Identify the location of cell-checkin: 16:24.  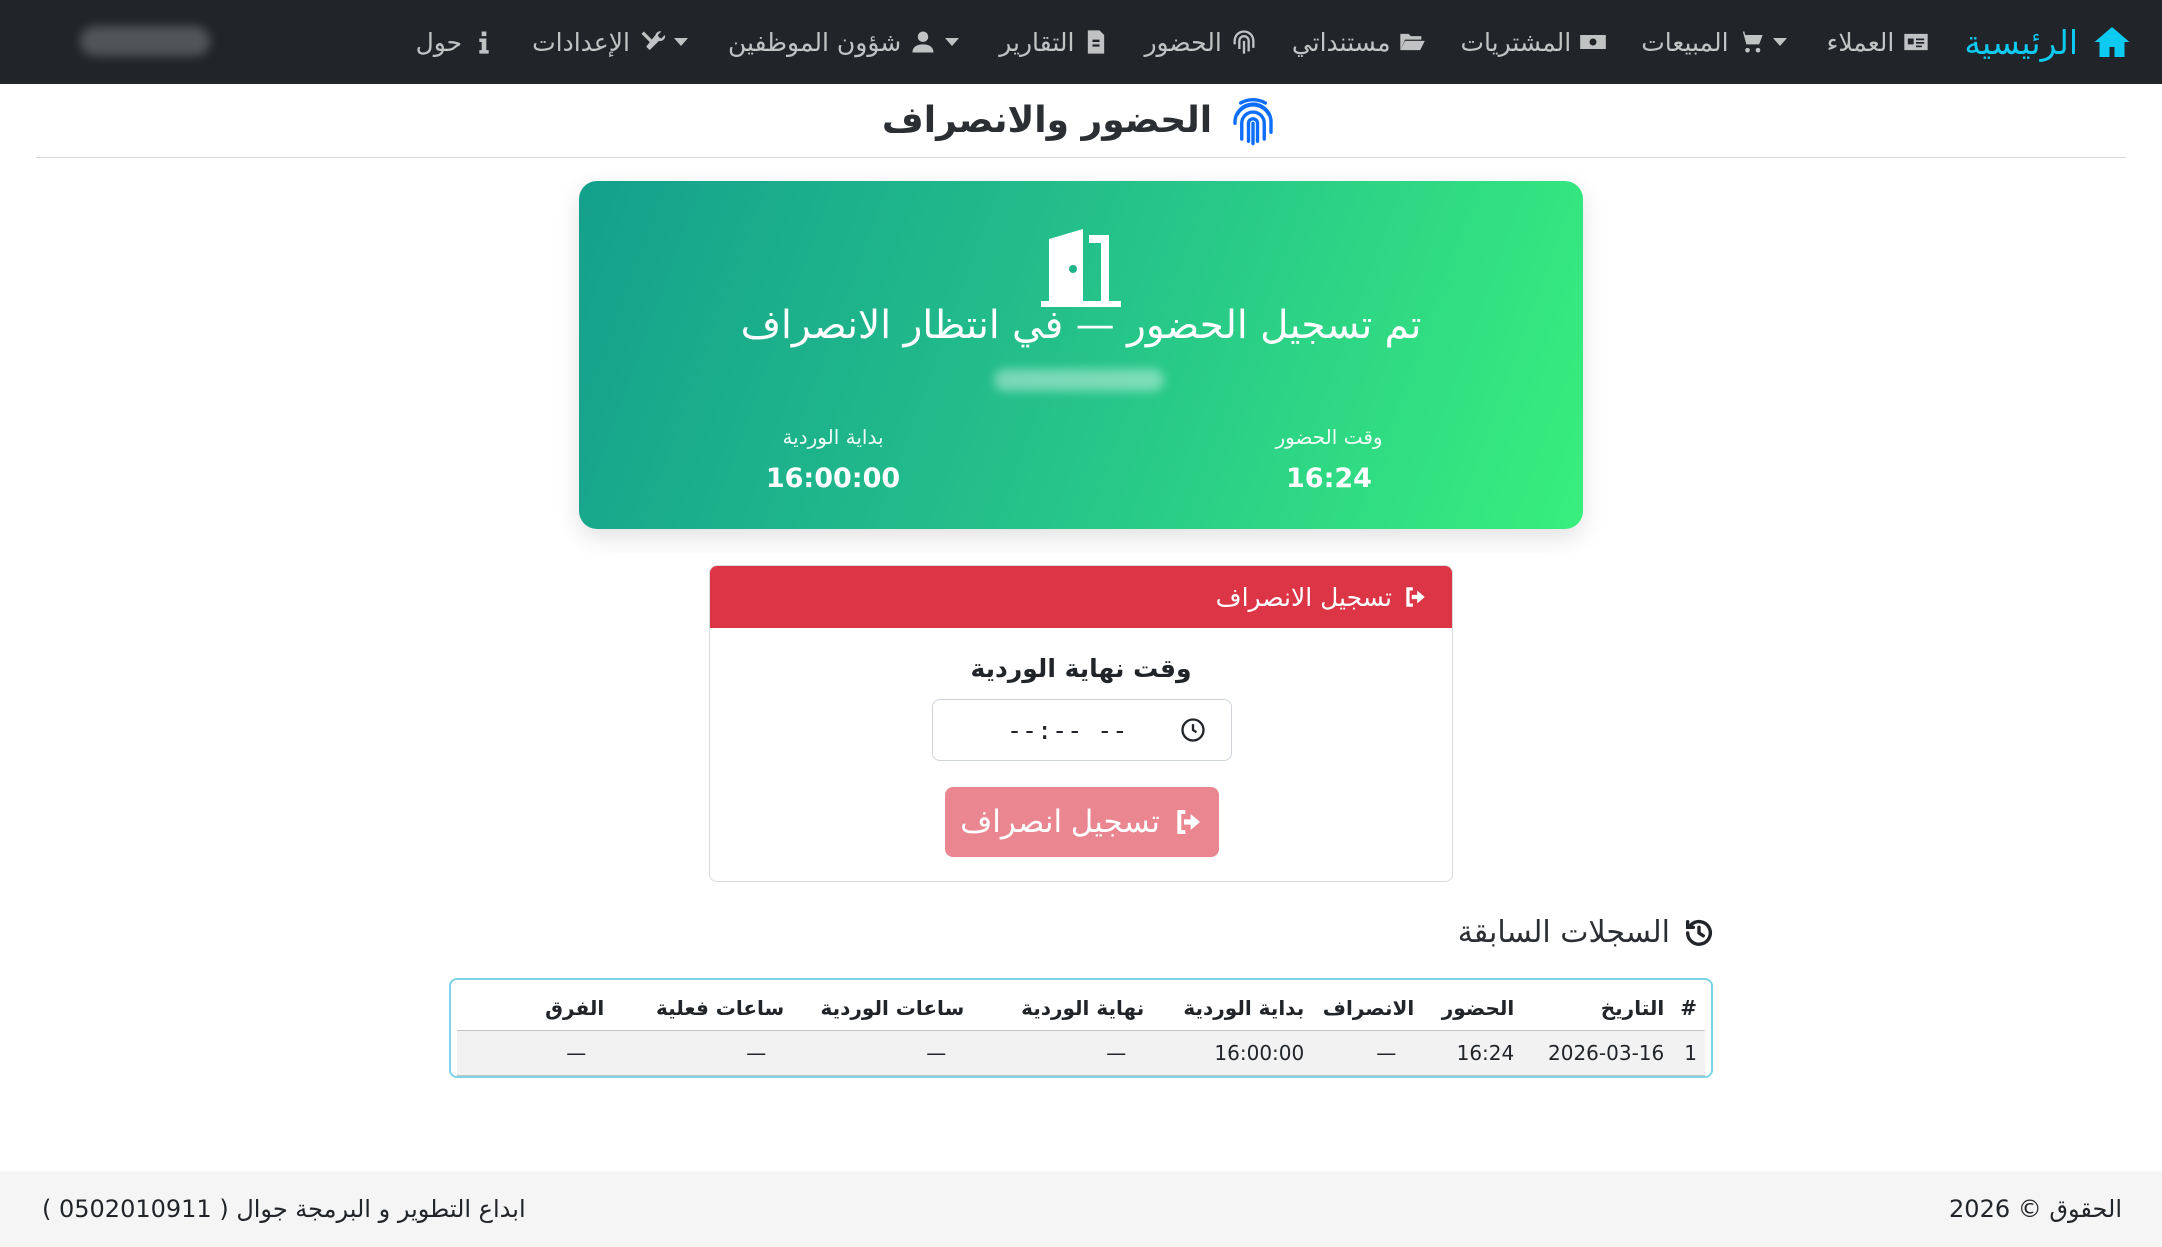
(1472, 1053).